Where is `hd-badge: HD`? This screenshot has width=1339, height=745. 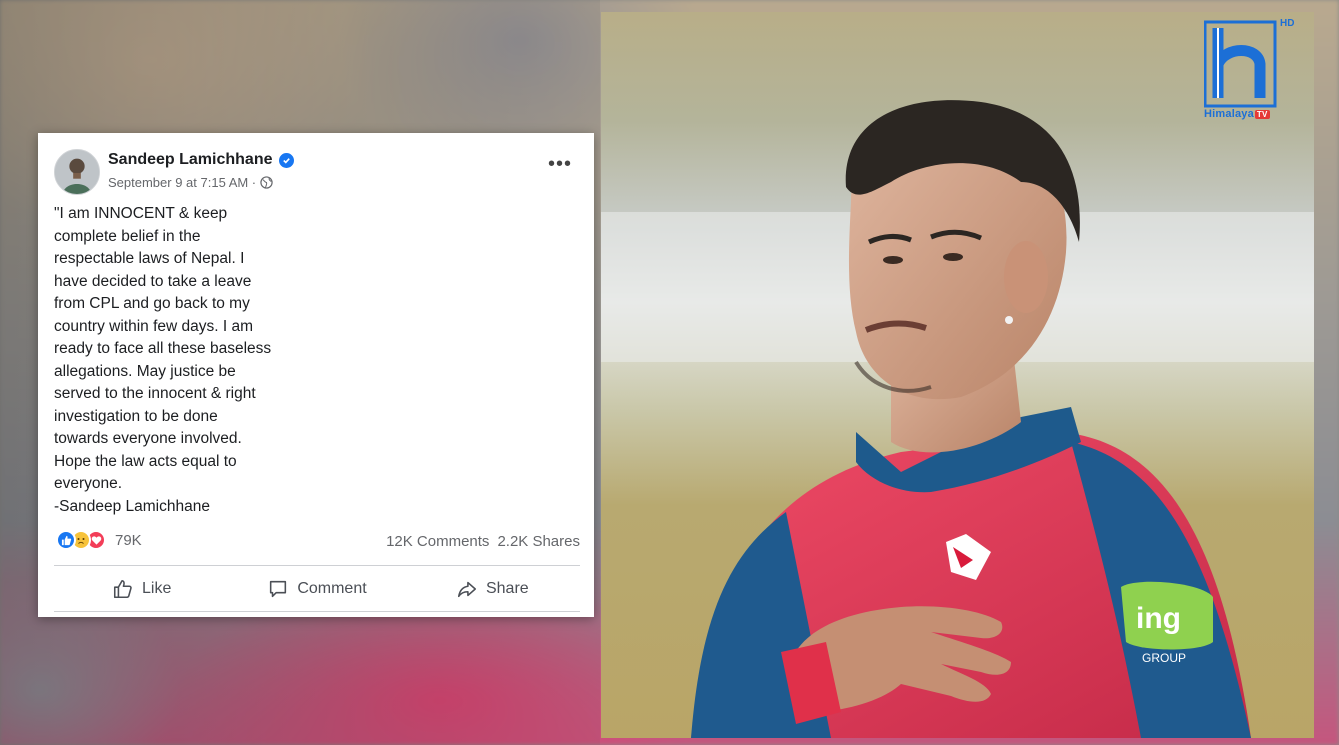 hd-badge: HD is located at coordinates (1287, 23).